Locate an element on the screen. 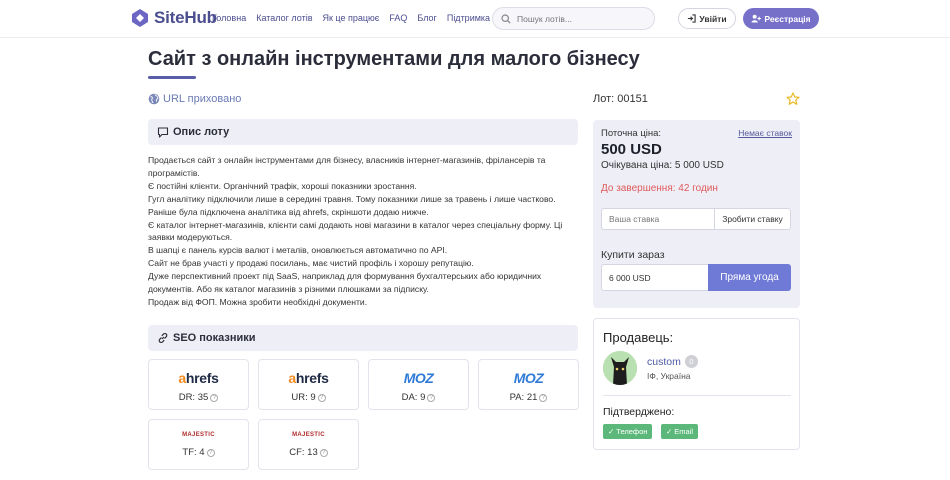 Image resolution: width=950 pixels, height=480 pixels. seller-title: Продавець: is located at coordinates (638, 337).